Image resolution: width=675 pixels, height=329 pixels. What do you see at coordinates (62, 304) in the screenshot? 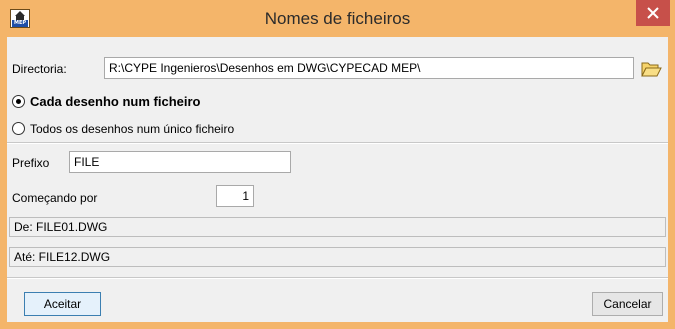
I see `accept-button: Aceitar` at bounding box center [62, 304].